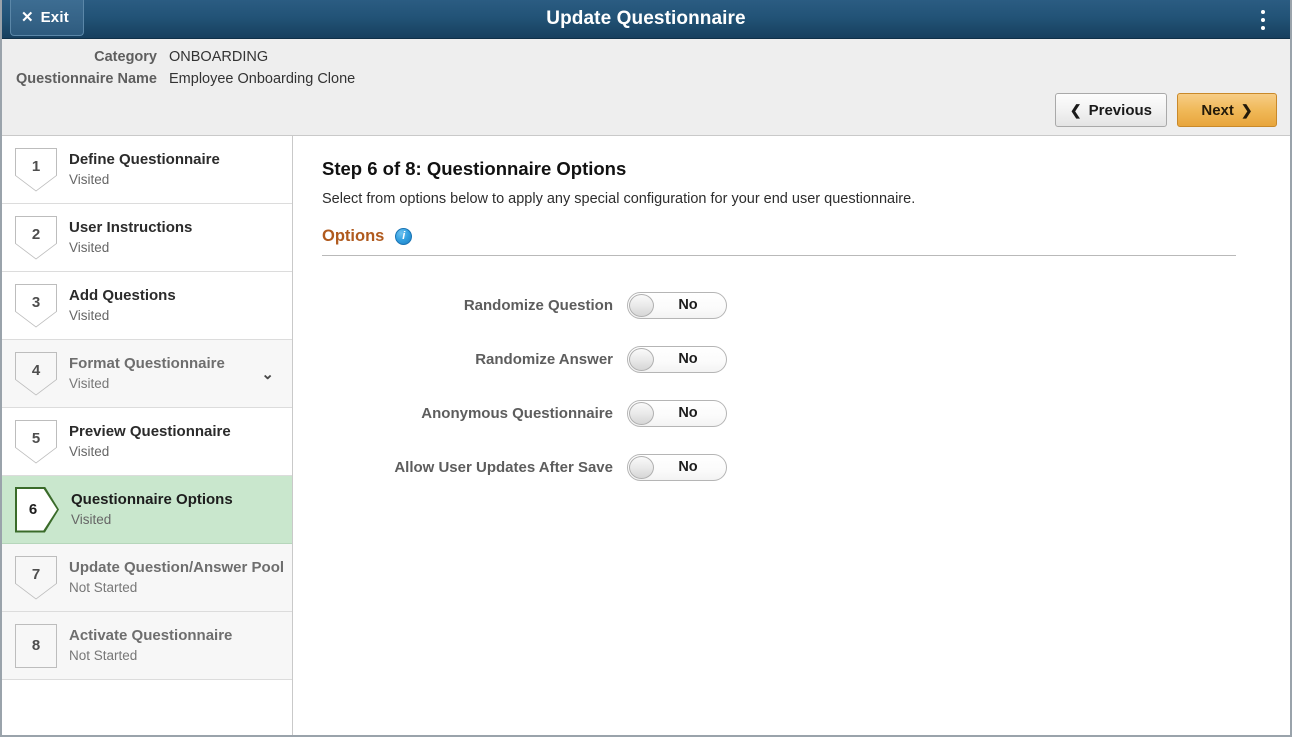  I want to click on next-button: Next ❯, so click(1227, 110).